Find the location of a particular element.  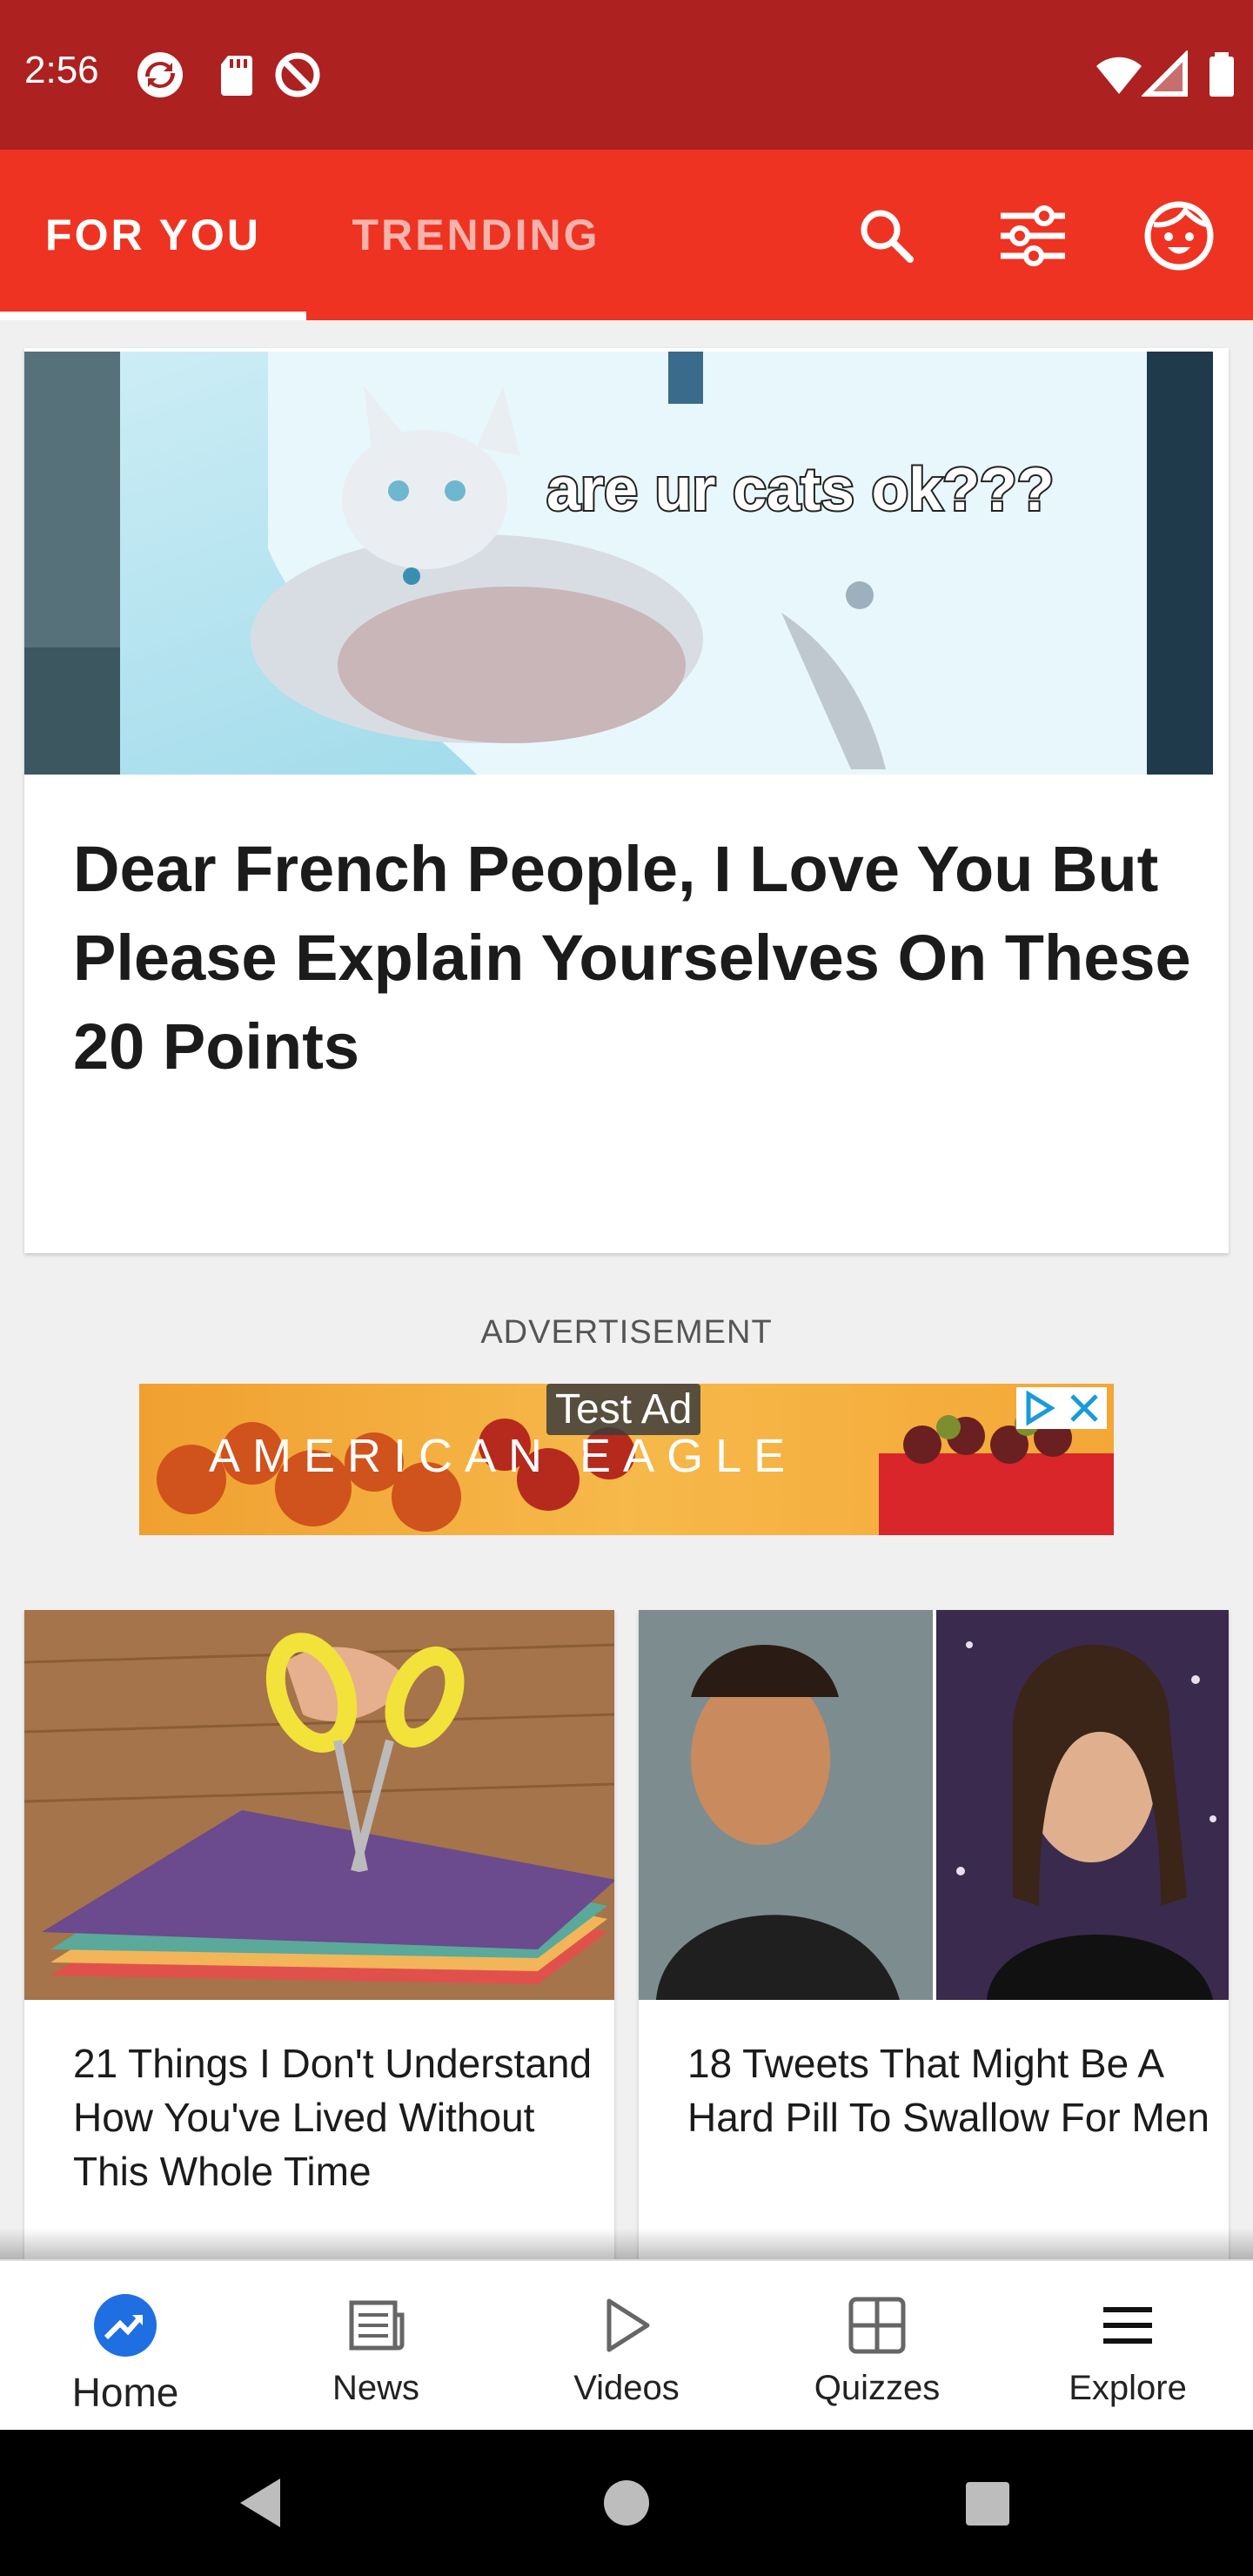

home-circle-icon is located at coordinates (626, 2502).